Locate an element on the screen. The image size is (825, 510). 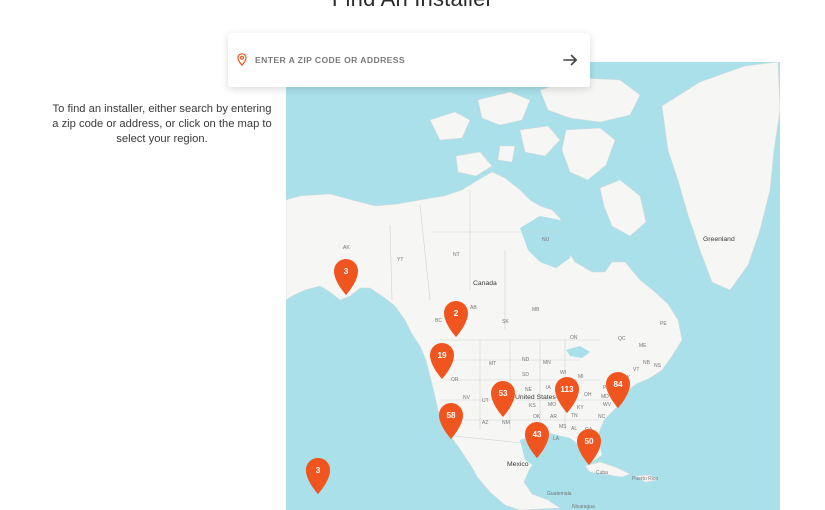
region-label: AK is located at coordinates (346, 248).